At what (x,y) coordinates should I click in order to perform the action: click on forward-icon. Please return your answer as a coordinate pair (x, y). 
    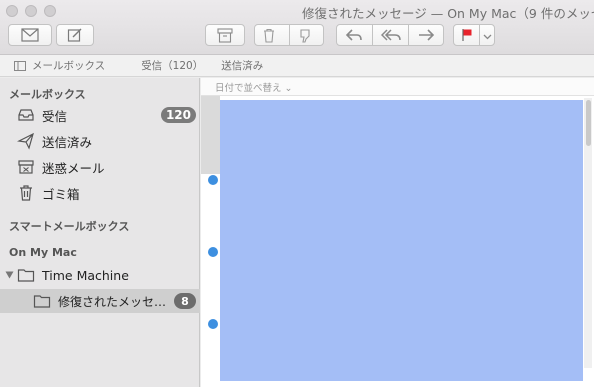
    Looking at the image, I should click on (427, 35).